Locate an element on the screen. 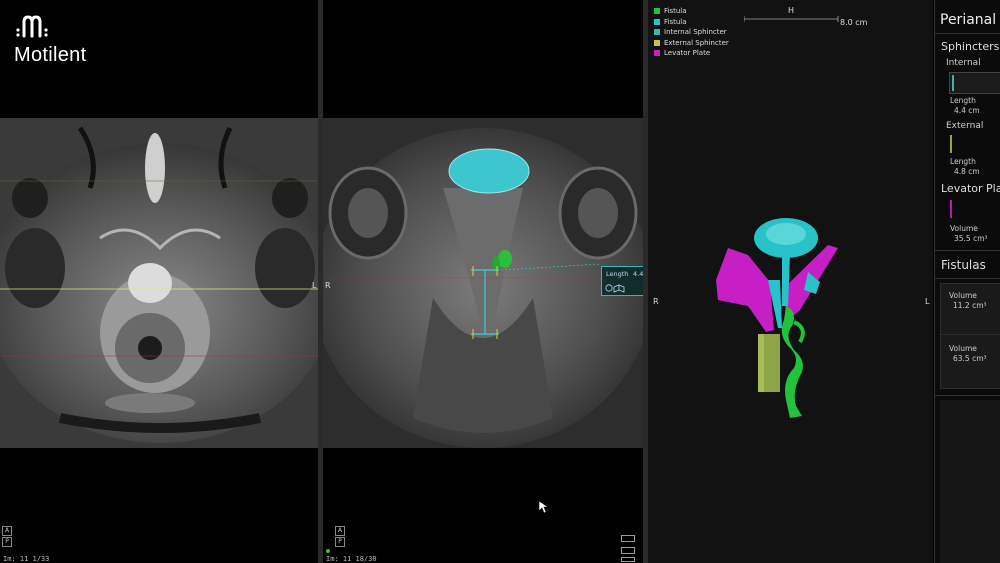 This screenshot has height=563, width=1000. levator-plate-section-title: Levator Pla is located at coordinates (970, 188).